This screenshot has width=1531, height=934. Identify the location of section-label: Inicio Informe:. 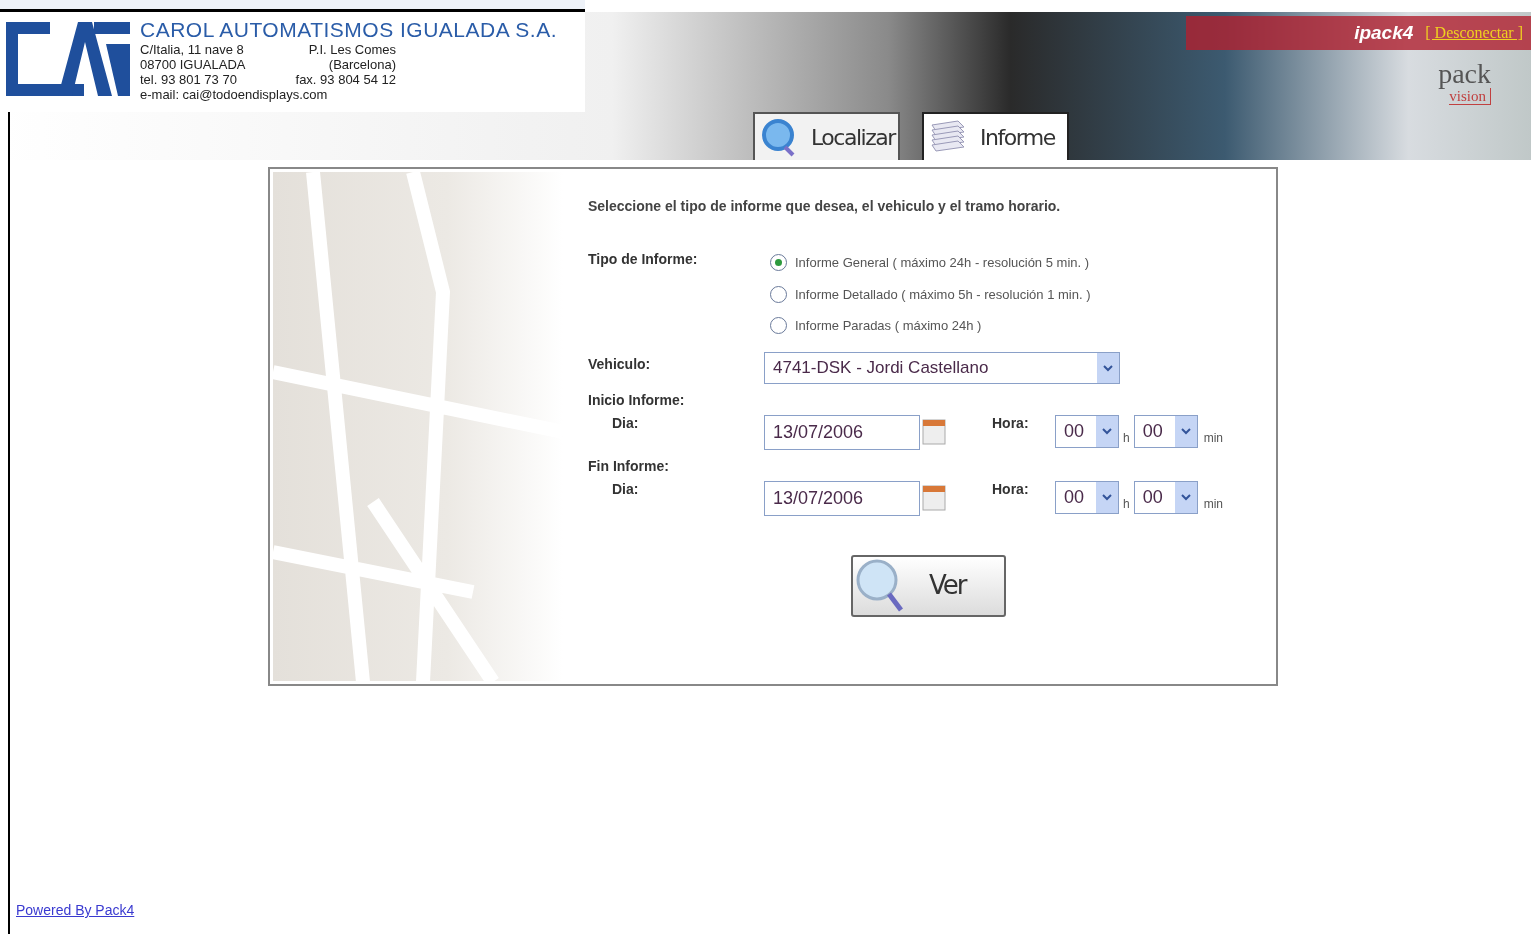
(637, 400).